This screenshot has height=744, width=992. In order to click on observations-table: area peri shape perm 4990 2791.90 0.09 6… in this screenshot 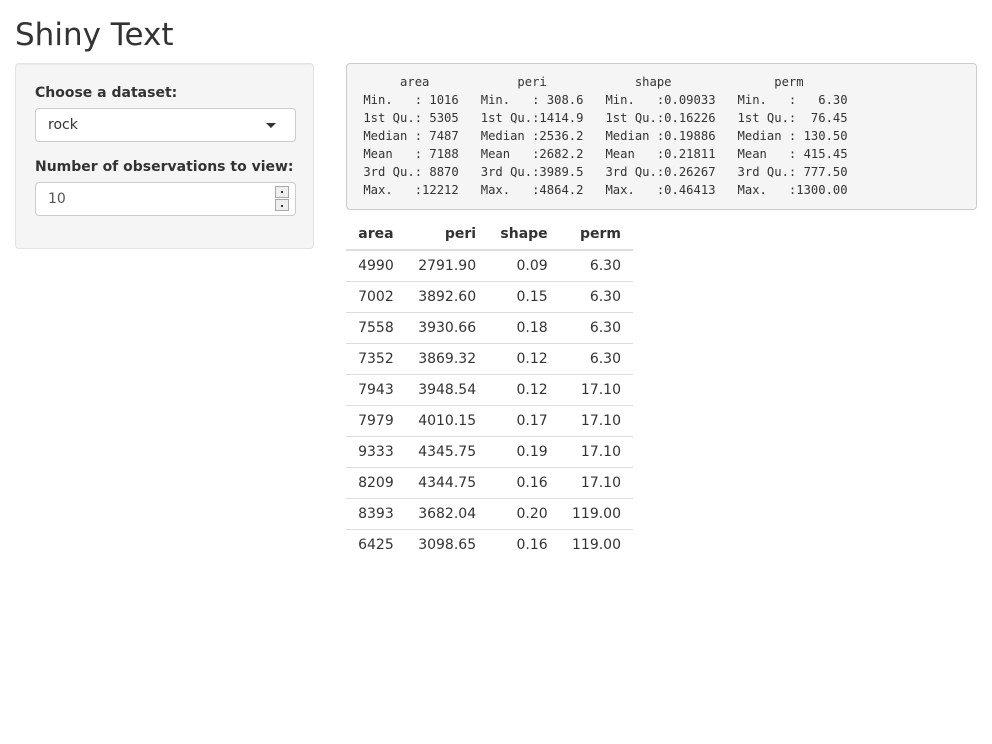, I will do `click(489, 389)`.